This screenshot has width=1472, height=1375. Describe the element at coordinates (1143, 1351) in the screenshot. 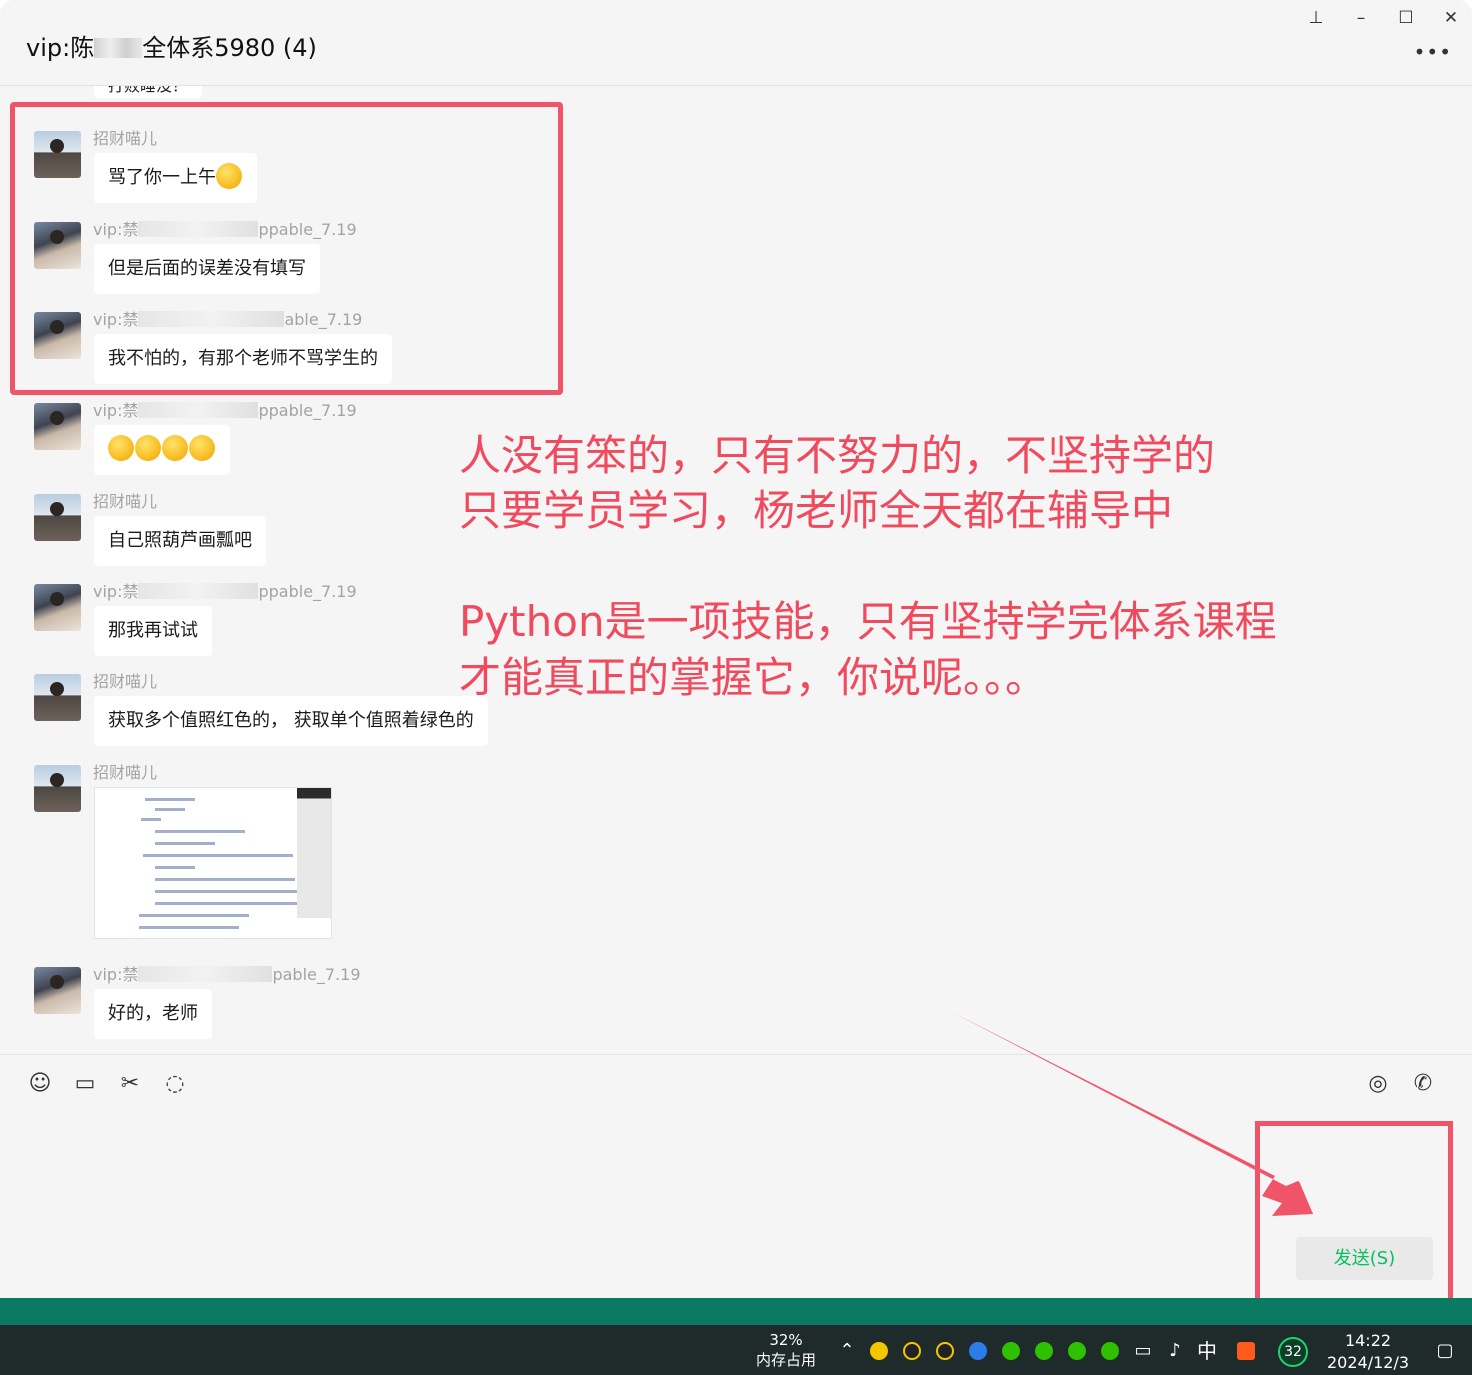

I see `network-icon: ▭` at that location.